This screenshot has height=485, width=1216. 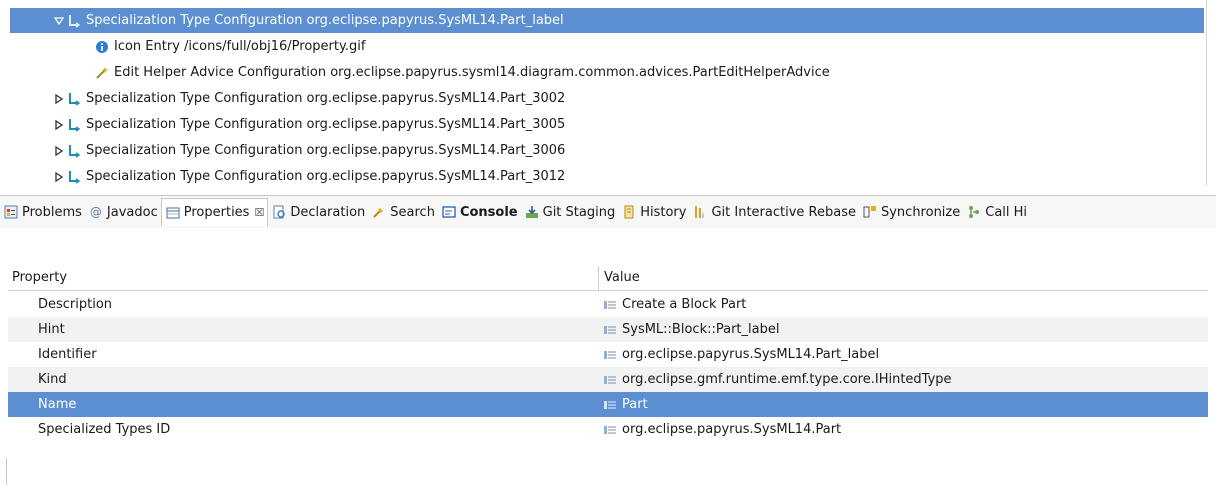 What do you see at coordinates (911, 212) in the screenshot?
I see `tab-synchronize: Synchronize` at bounding box center [911, 212].